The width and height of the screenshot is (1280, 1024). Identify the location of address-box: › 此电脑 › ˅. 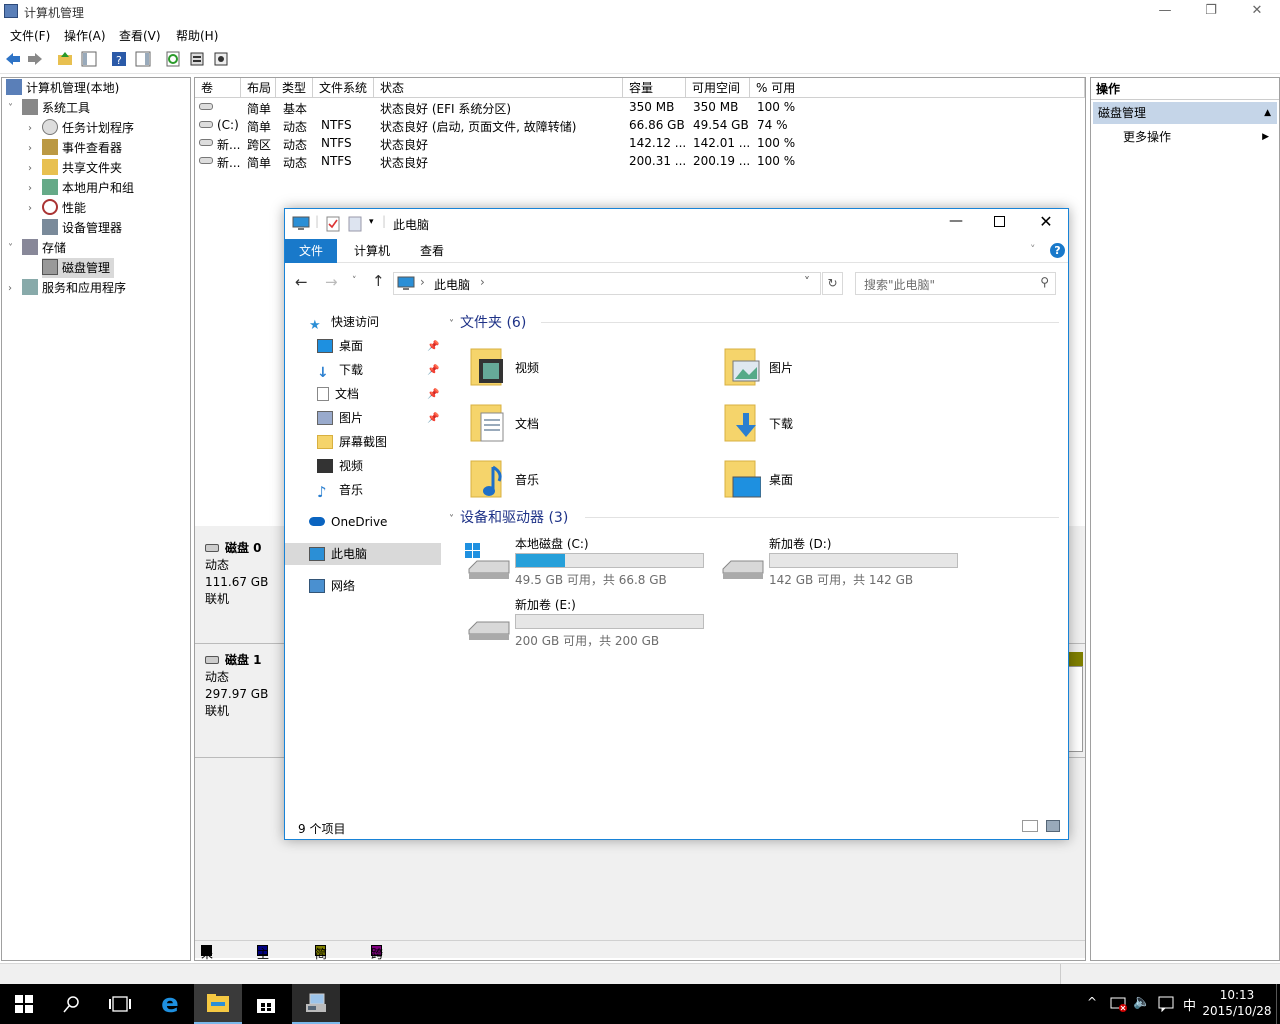
(607, 283).